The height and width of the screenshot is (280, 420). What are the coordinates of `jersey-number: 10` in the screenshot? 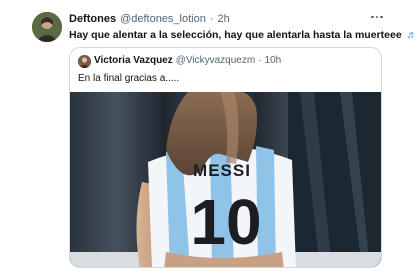 It's located at (225, 222).